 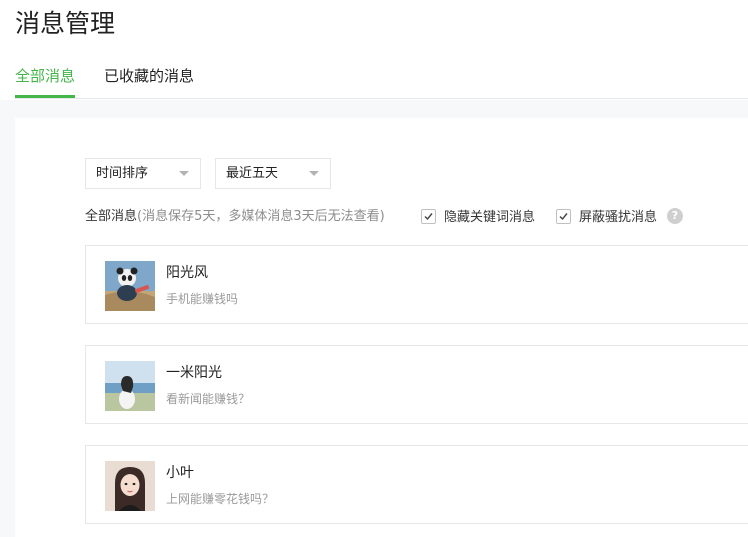 What do you see at coordinates (252, 173) in the screenshot?
I see `time-range-select-value: 最近五天` at bounding box center [252, 173].